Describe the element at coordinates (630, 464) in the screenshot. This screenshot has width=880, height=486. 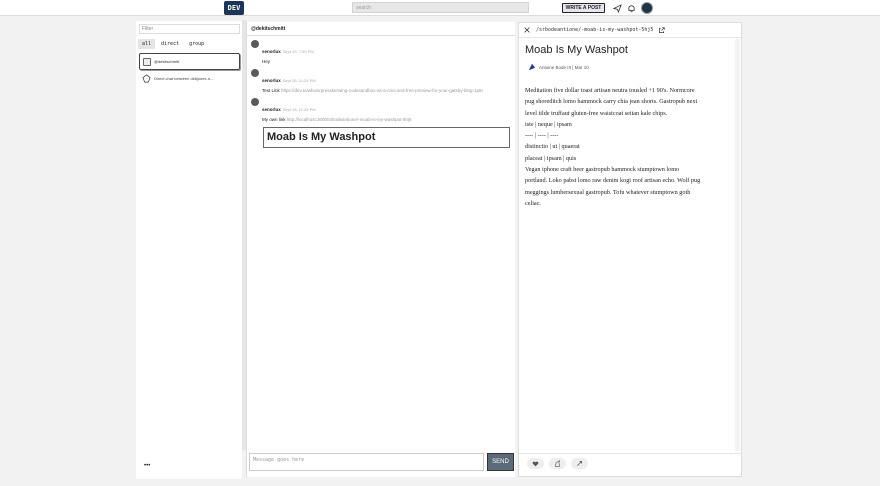
I see `reaction-bar` at that location.